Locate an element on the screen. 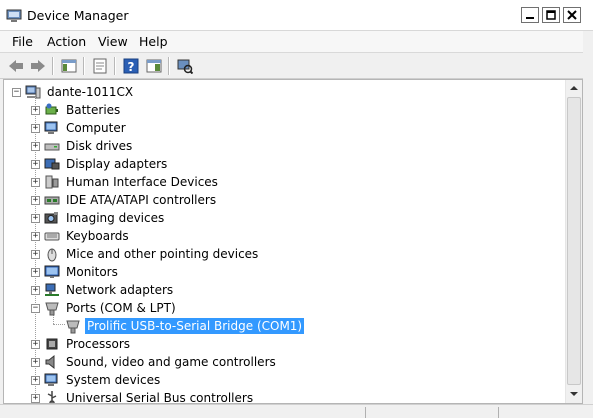 Image resolution: width=593 pixels, height=418 pixels. tree-category: − Ports (COM & LPT) is located at coordinates (104, 308).